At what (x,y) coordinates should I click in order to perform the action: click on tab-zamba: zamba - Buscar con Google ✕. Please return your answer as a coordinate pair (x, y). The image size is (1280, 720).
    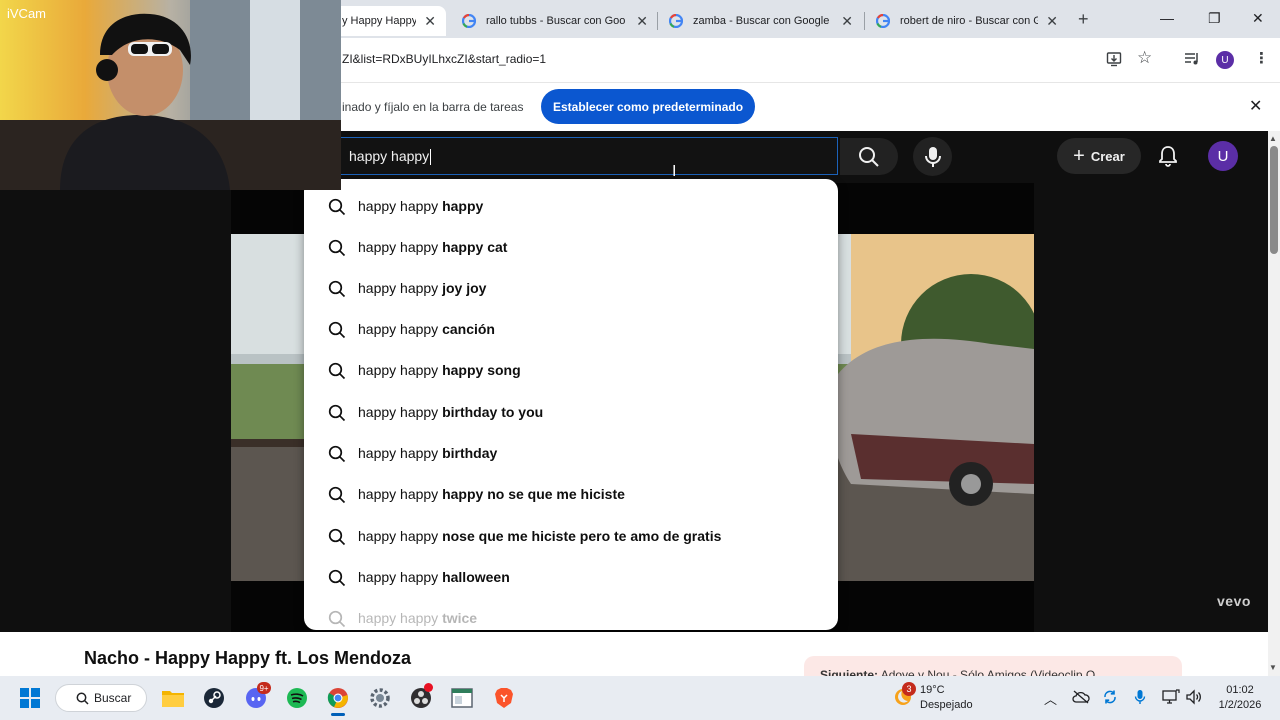
    Looking at the image, I should click on (761, 21).